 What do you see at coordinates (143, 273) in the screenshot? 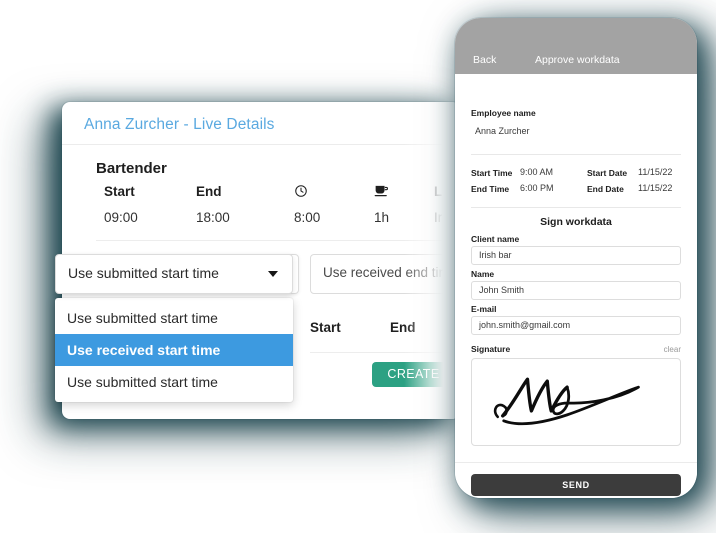
I see `start-time-dropdown-value: Use submitted start time` at bounding box center [143, 273].